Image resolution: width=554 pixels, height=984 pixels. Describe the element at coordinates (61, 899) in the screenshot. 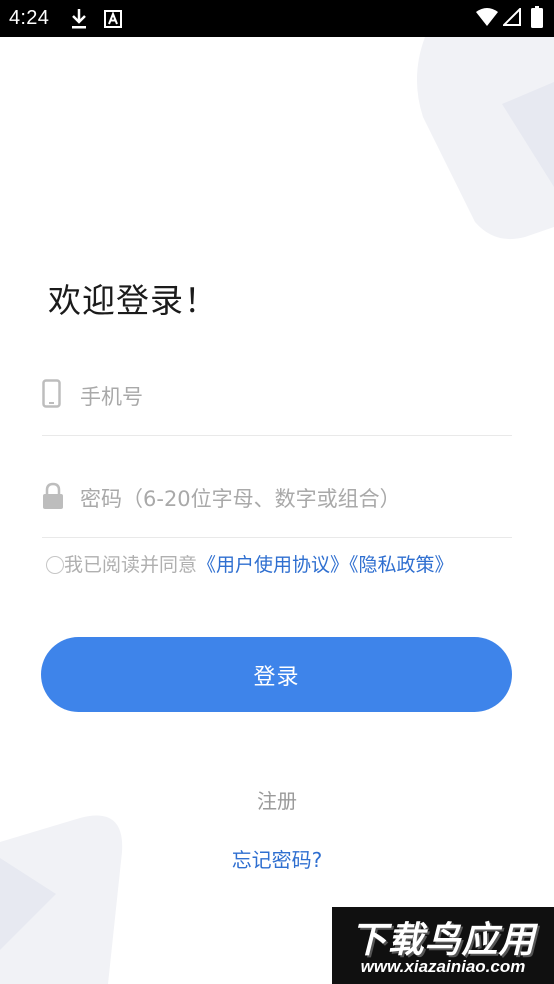

I see `decor-shape-bottom-left` at that location.